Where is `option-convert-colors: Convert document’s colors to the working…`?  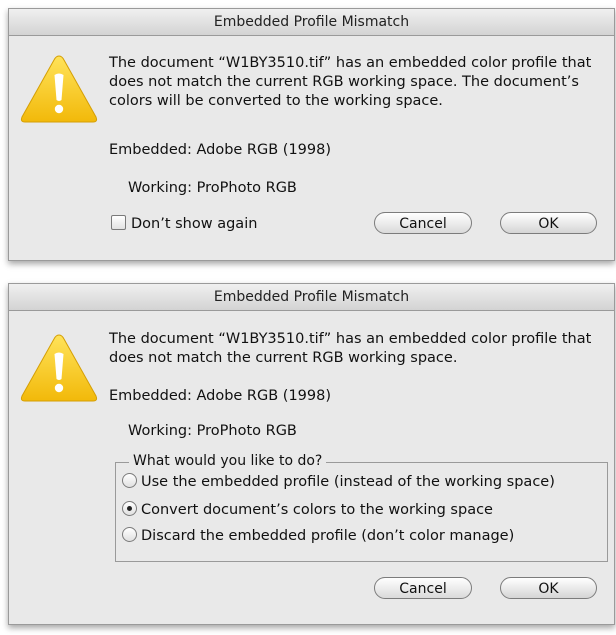 option-convert-colors: Convert document’s colors to the working… is located at coordinates (307, 510).